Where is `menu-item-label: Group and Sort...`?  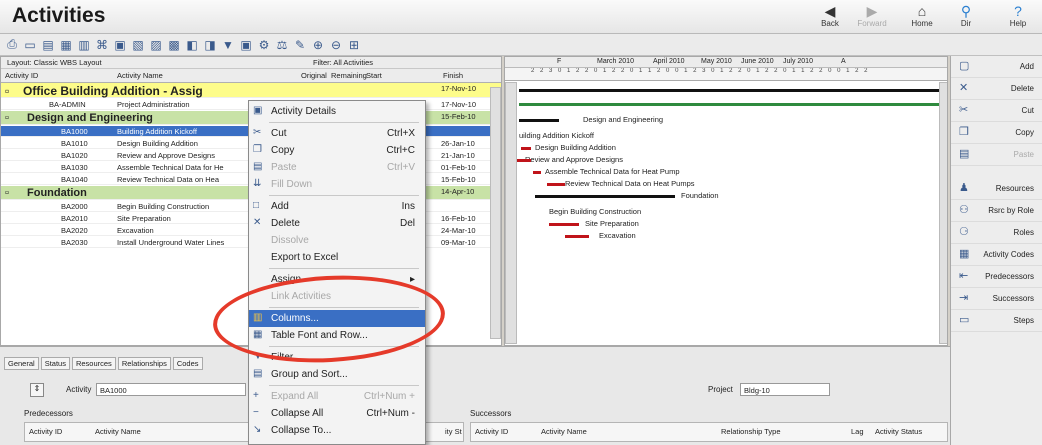 menu-item-label: Group and Sort... is located at coordinates (309, 374).